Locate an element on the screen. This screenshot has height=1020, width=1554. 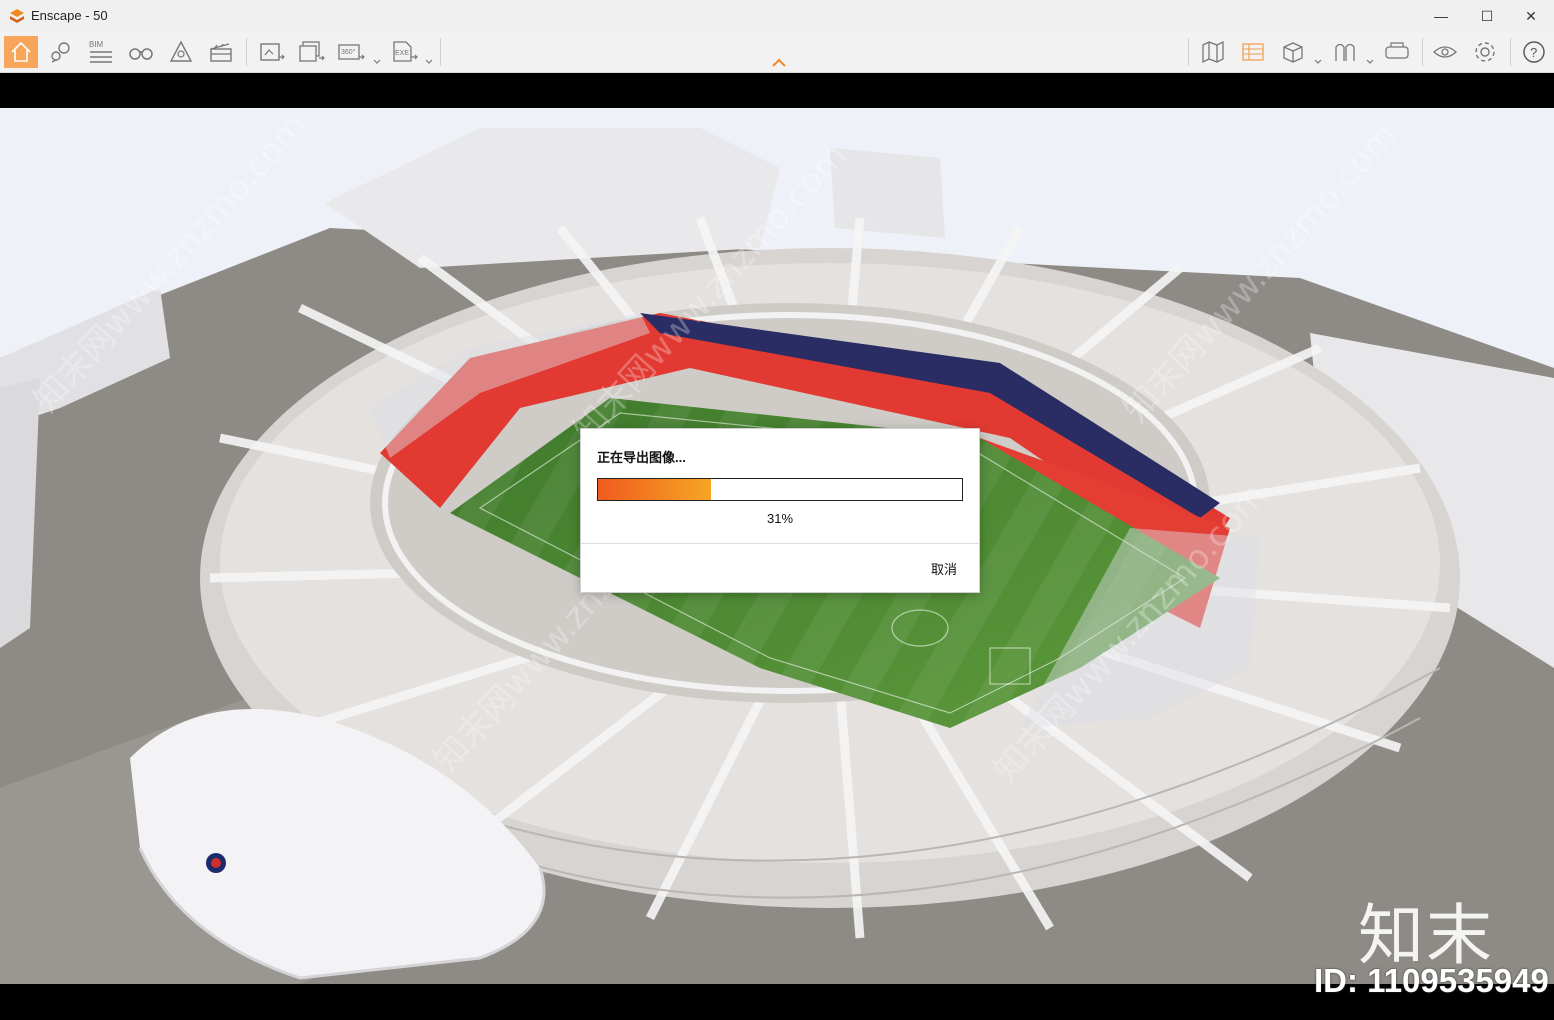
panorama-360-icon: 360° is located at coordinates (351, 52).